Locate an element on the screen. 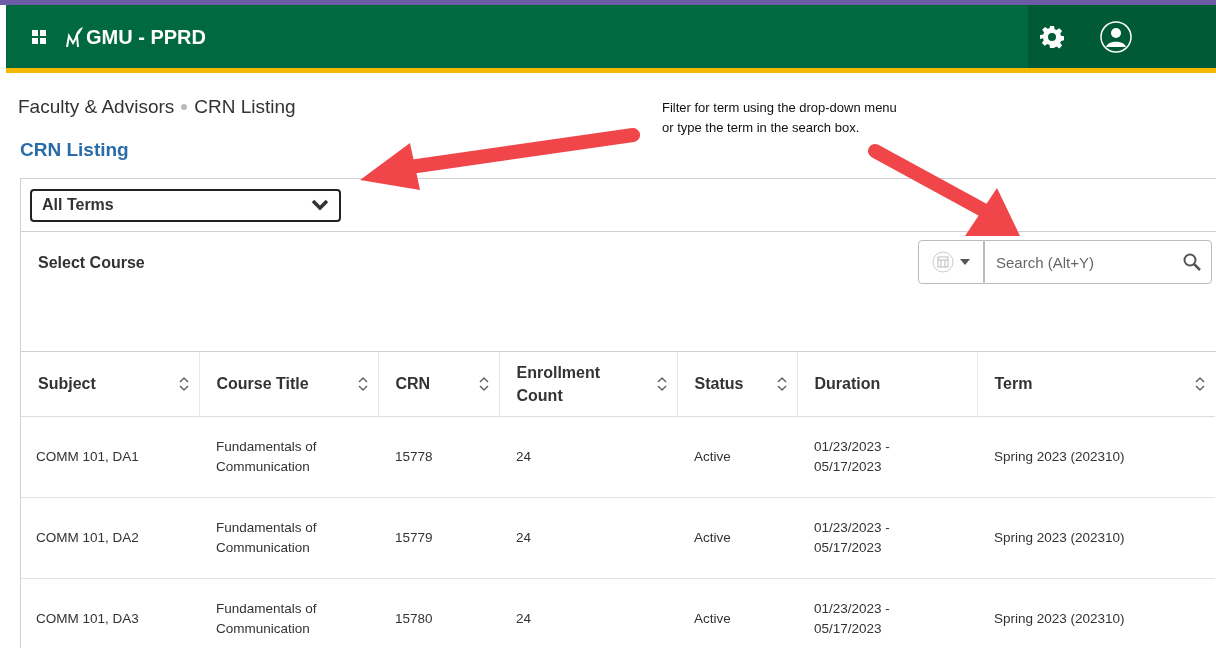  page-title: CRN Listing is located at coordinates (74, 149).